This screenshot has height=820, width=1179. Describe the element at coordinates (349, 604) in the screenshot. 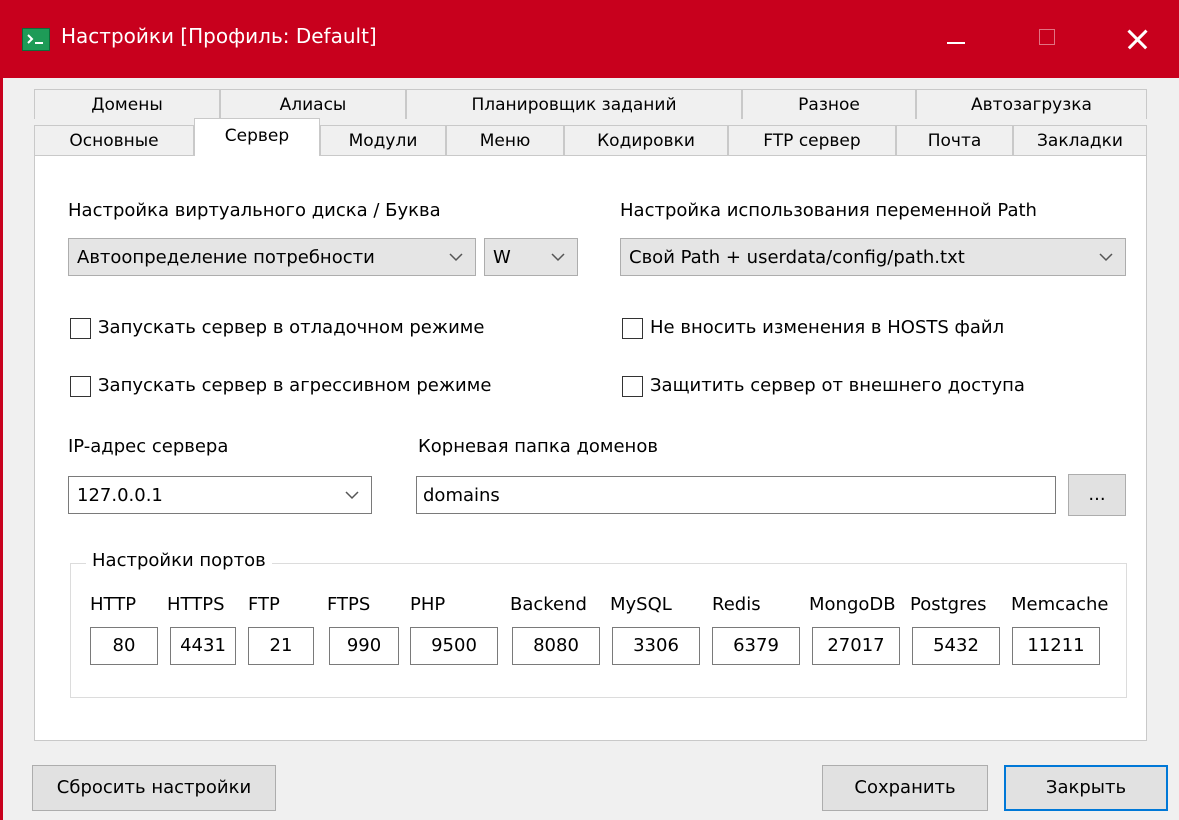

I see `port-label-ftps: FTPS` at that location.